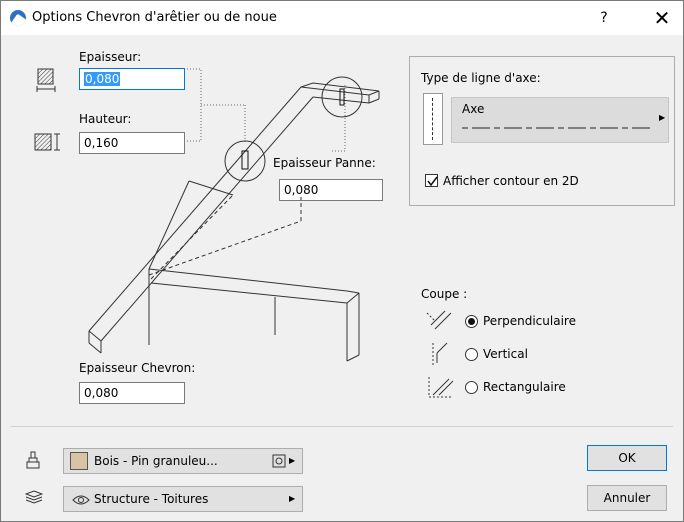 This screenshot has height=522, width=684. Describe the element at coordinates (342, 426) in the screenshot. I see `bottom-separator` at that location.